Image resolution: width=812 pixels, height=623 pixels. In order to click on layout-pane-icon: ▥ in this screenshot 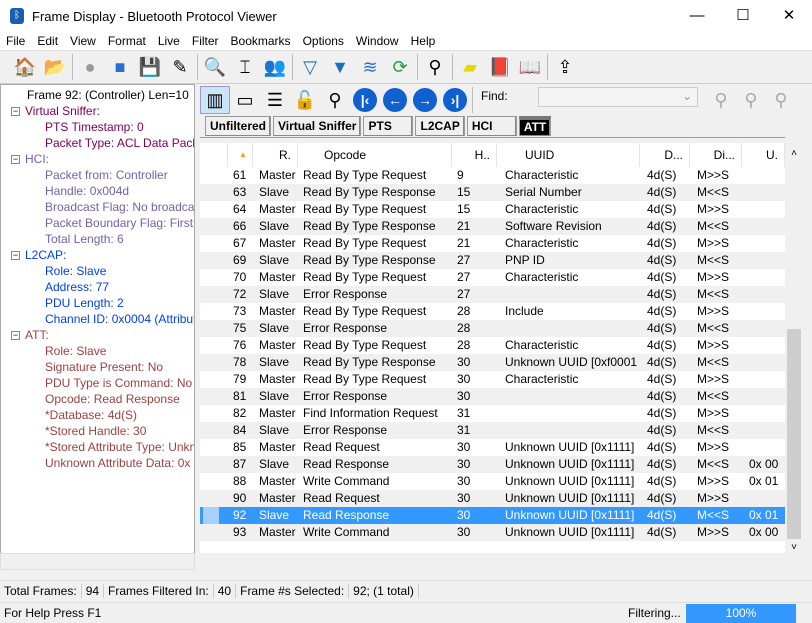, I will do `click(215, 100)`.